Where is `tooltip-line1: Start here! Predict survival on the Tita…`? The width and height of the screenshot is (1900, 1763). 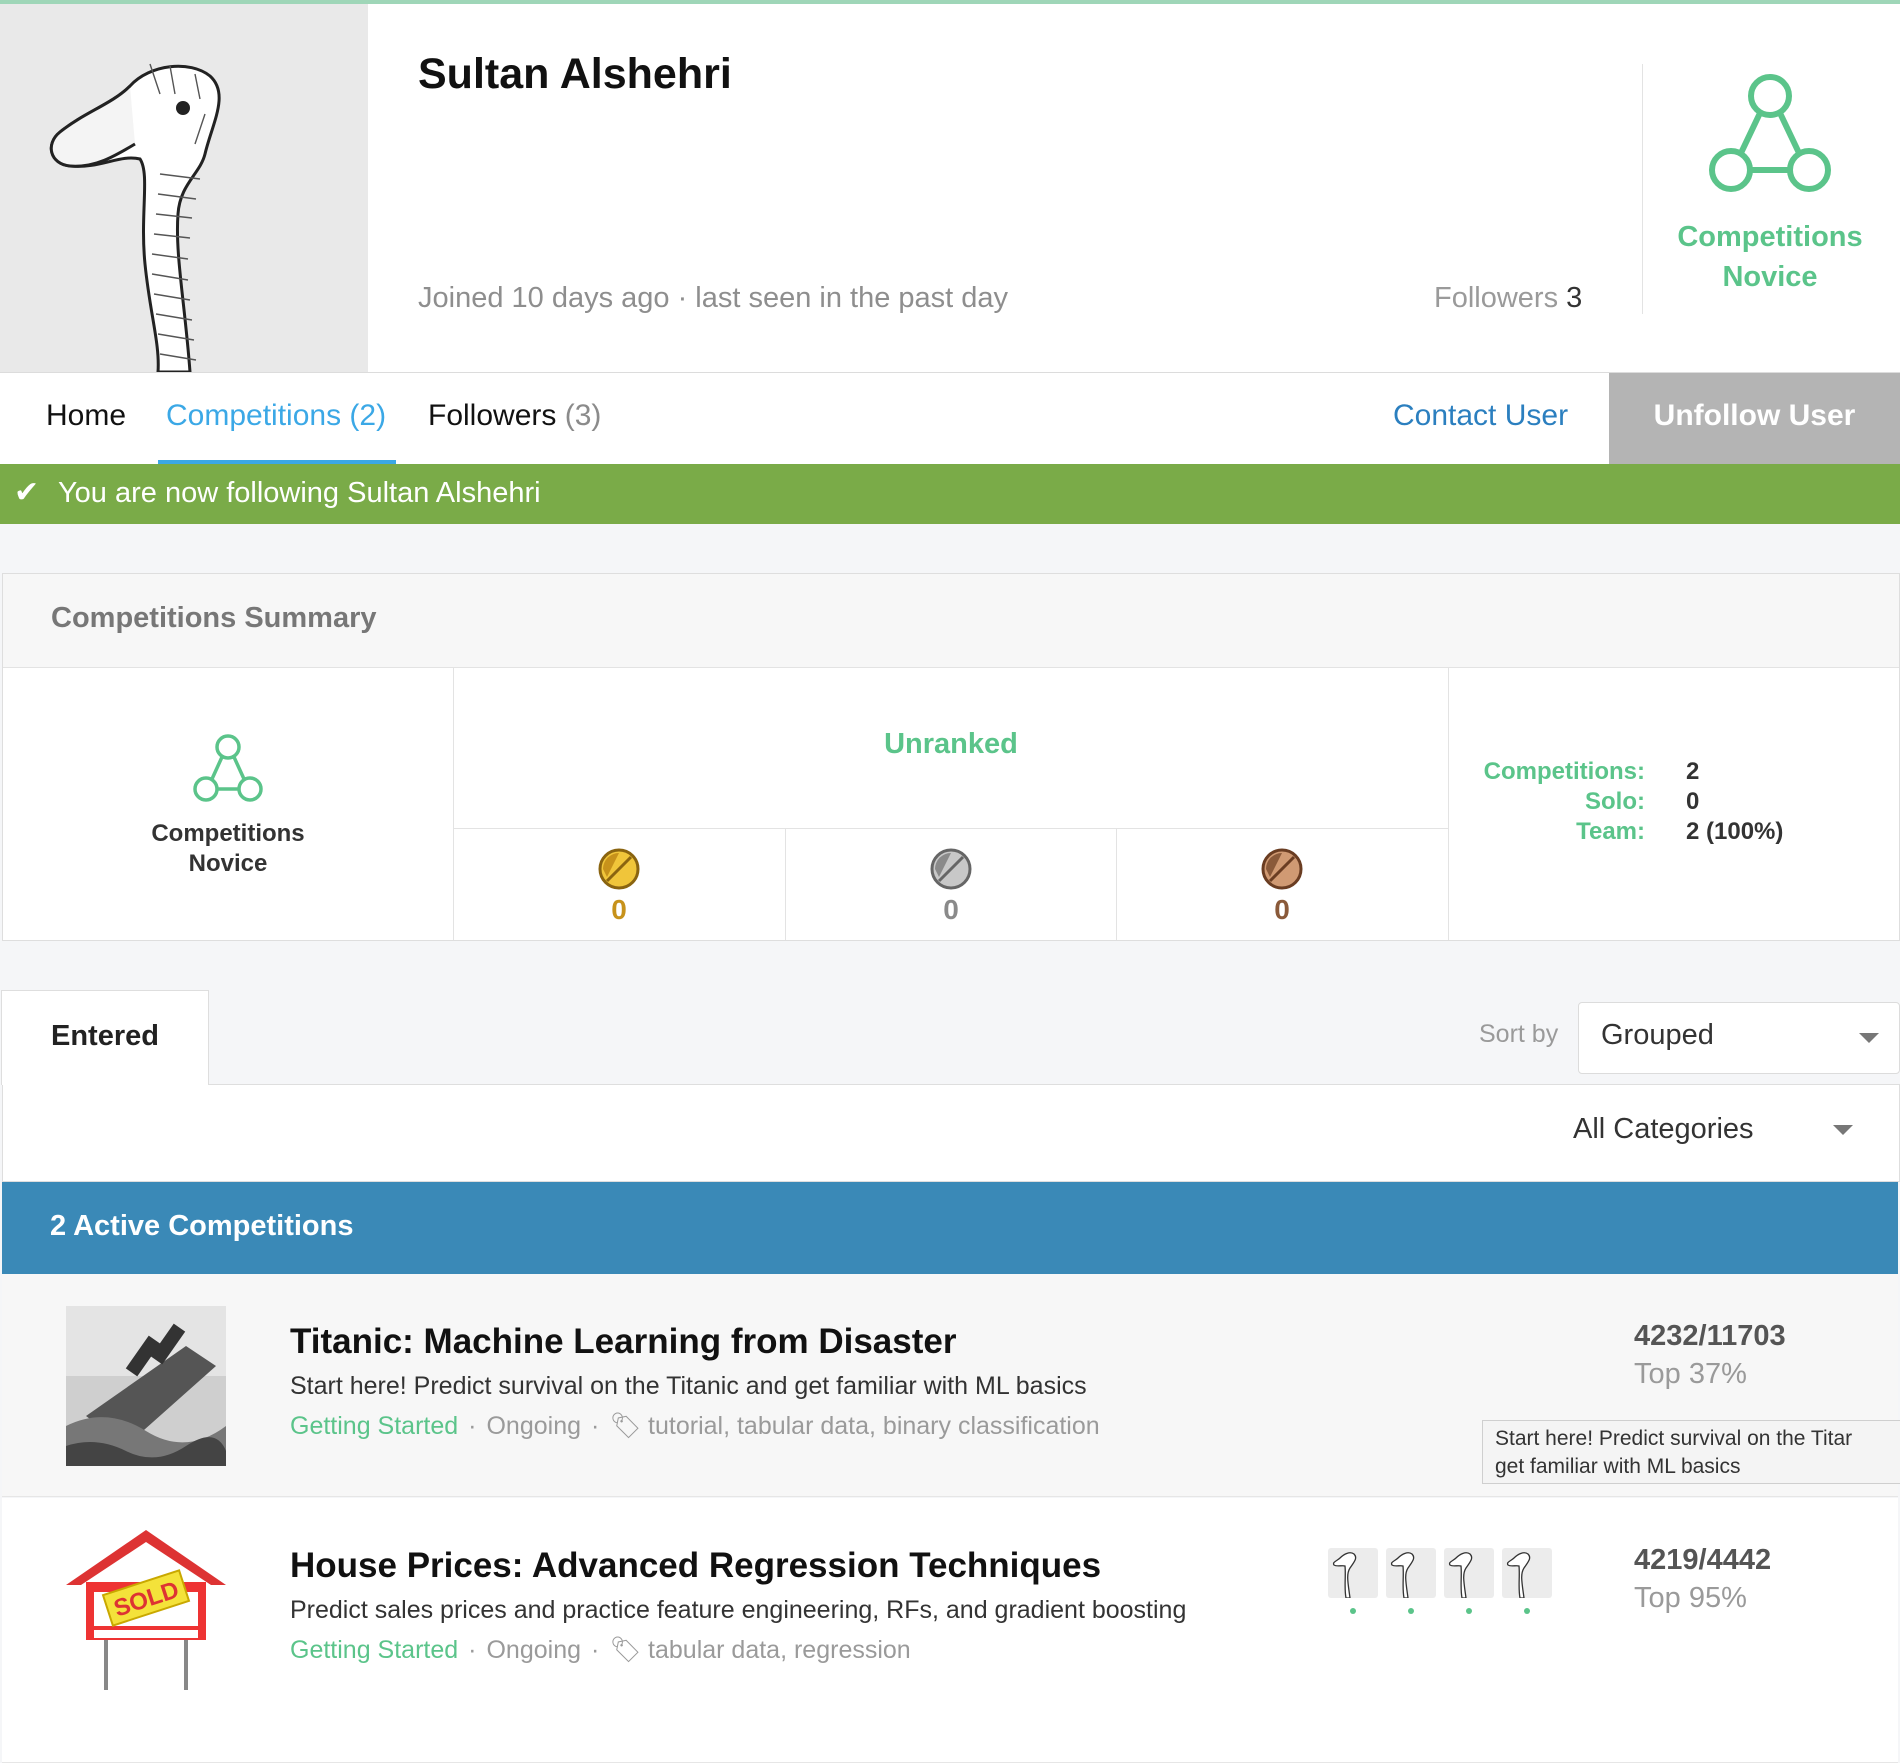
tooltip-line1: Start here! Predict survival on the Tita… is located at coordinates (1674, 1438).